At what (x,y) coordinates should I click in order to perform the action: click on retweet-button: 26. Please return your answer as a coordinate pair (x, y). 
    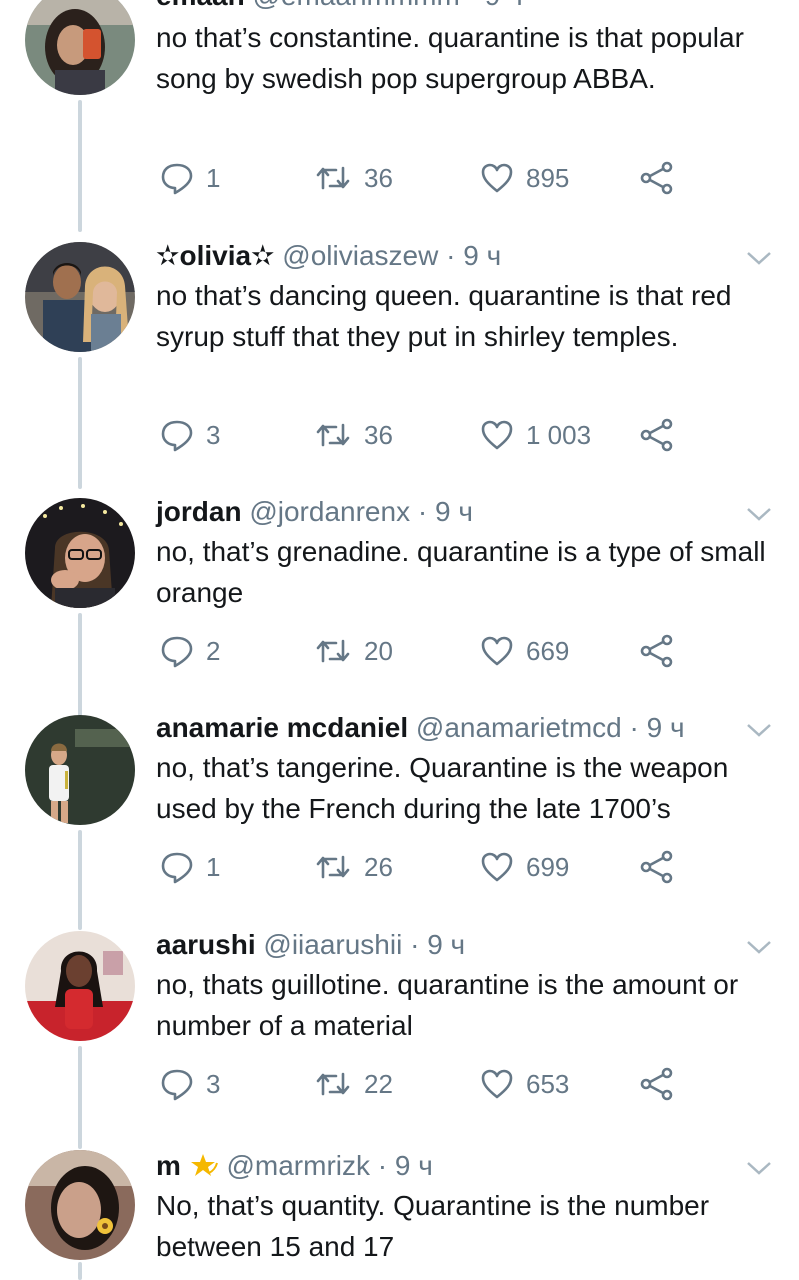
    Looking at the image, I should click on (353, 867).